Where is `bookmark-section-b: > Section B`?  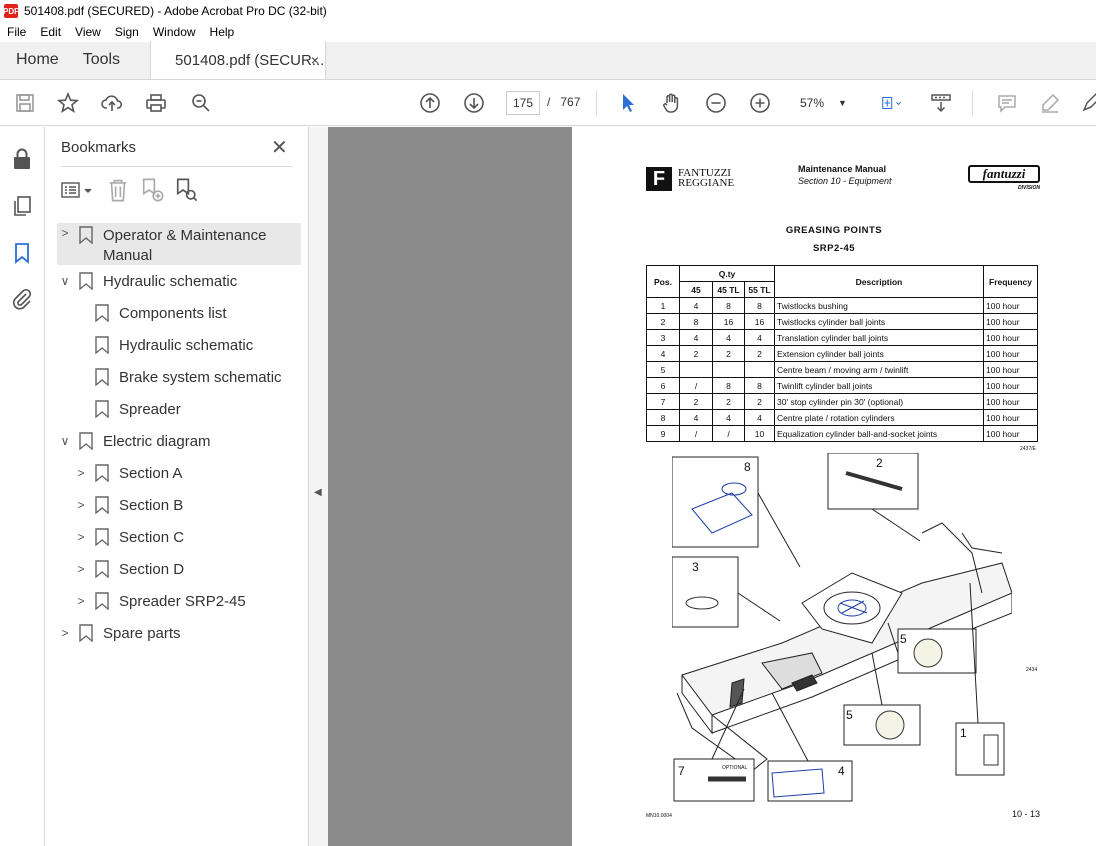
bookmark-section-b: > Section B is located at coordinates (128, 505).